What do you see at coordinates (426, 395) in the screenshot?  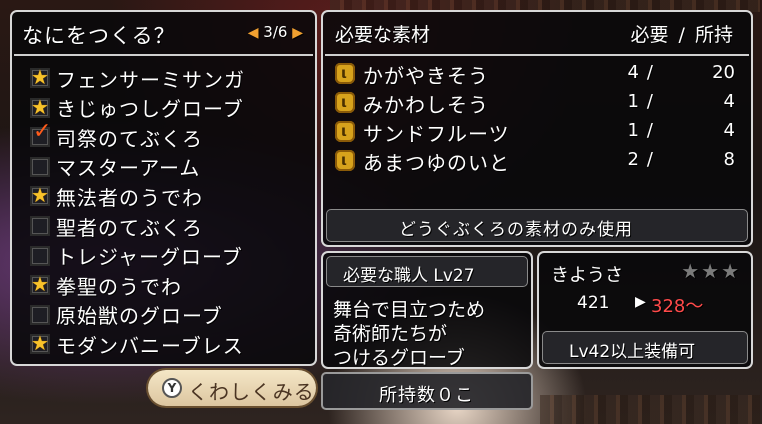 I see `owned-count-label: 所持数０こ` at bounding box center [426, 395].